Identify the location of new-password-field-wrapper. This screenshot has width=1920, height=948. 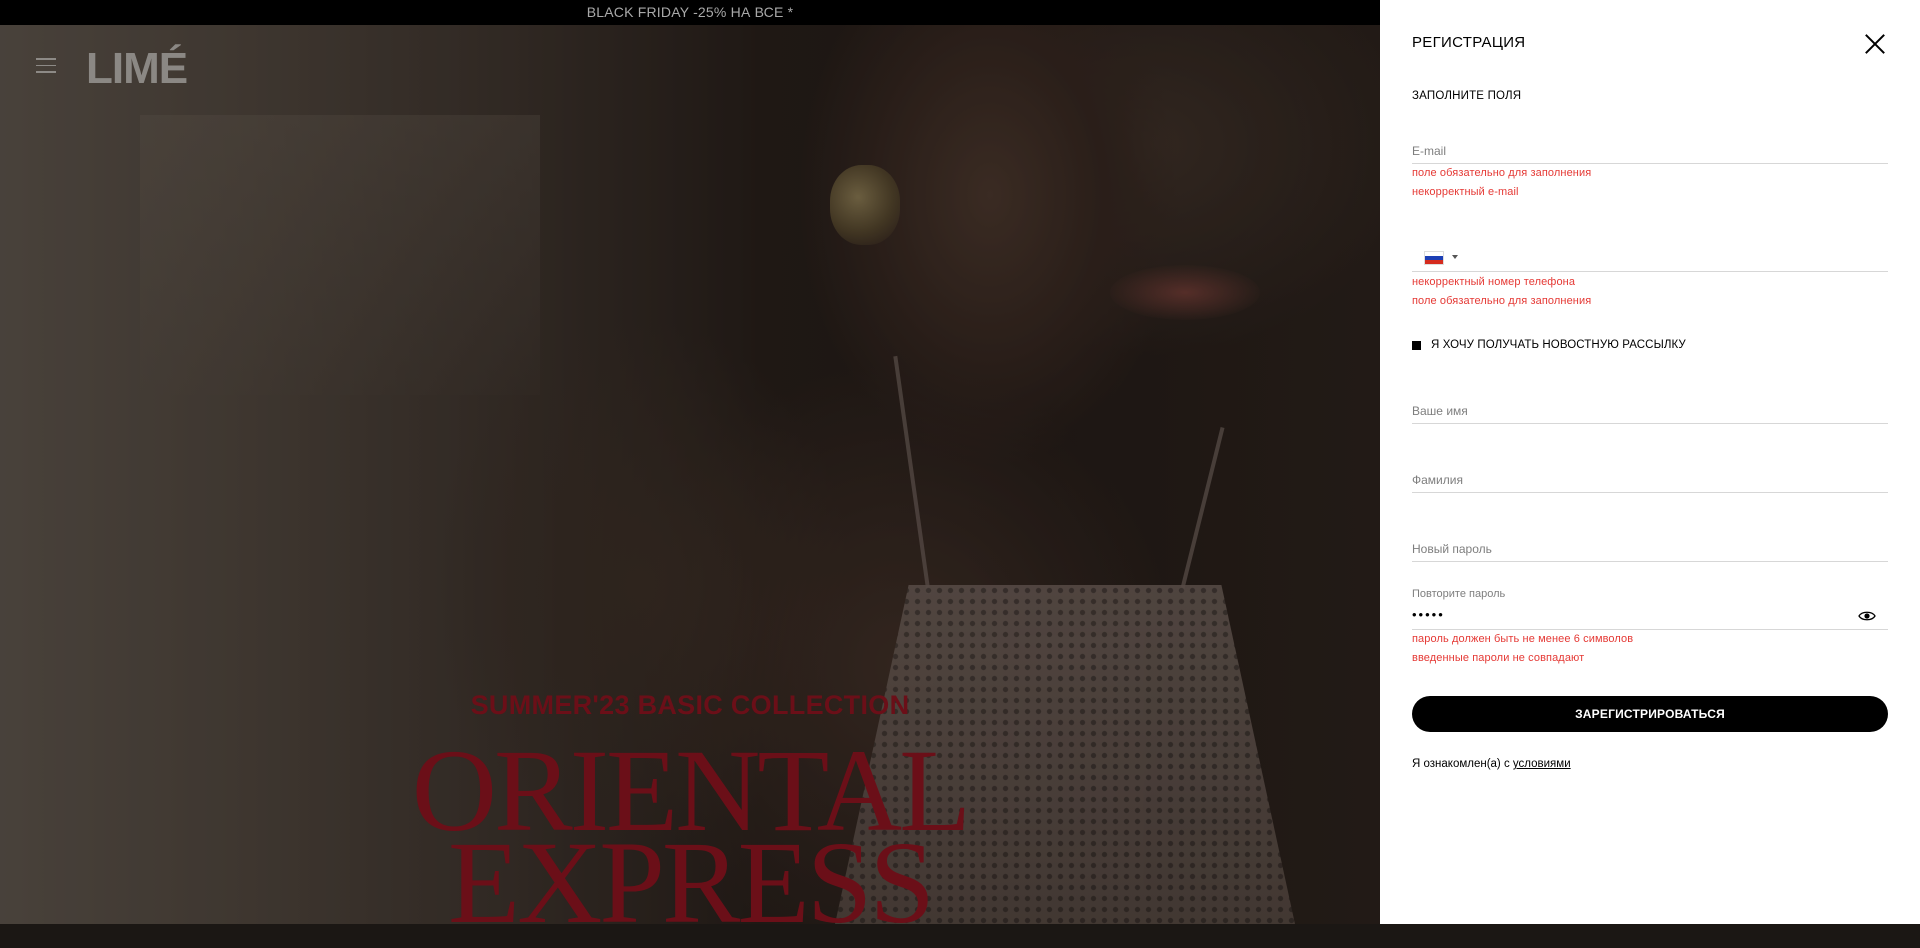
(1650, 551).